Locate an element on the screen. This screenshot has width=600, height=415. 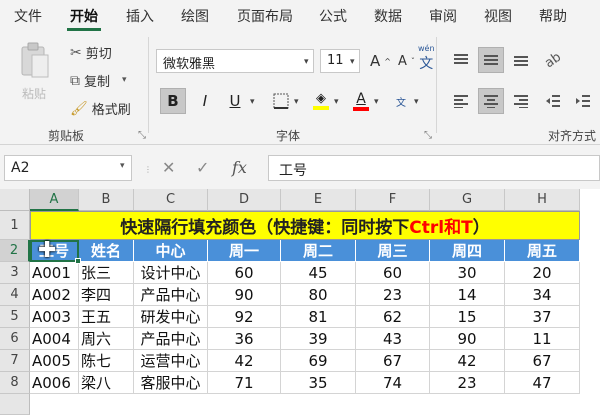
data-cell: 李四 is located at coordinates (106, 295).